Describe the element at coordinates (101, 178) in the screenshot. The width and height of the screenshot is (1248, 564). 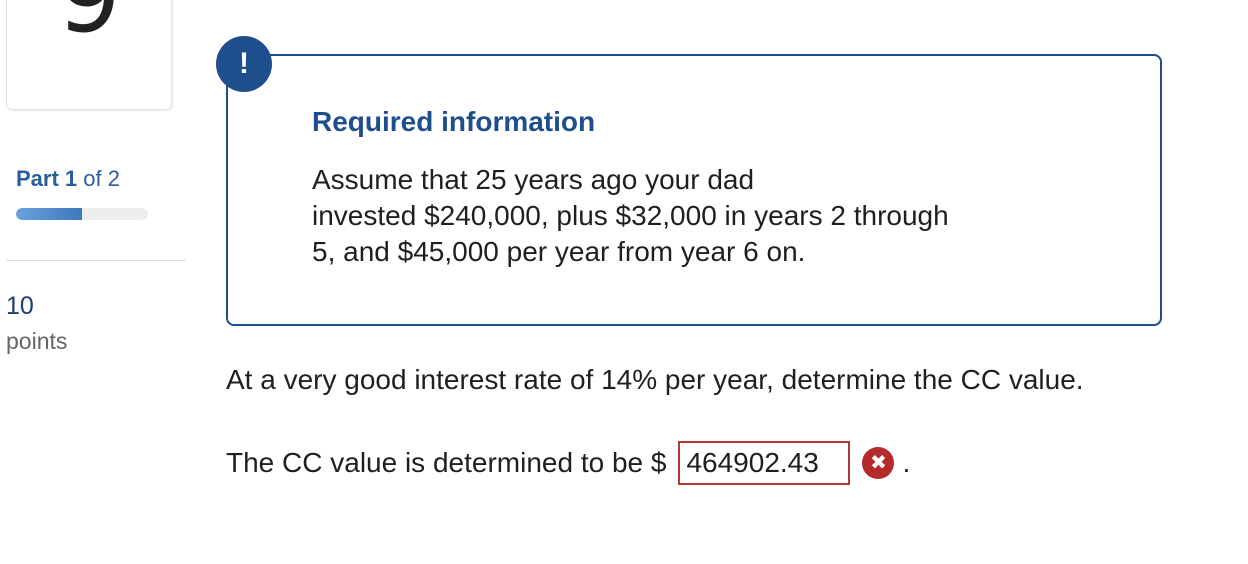
I see `part-of-total: of 2` at that location.